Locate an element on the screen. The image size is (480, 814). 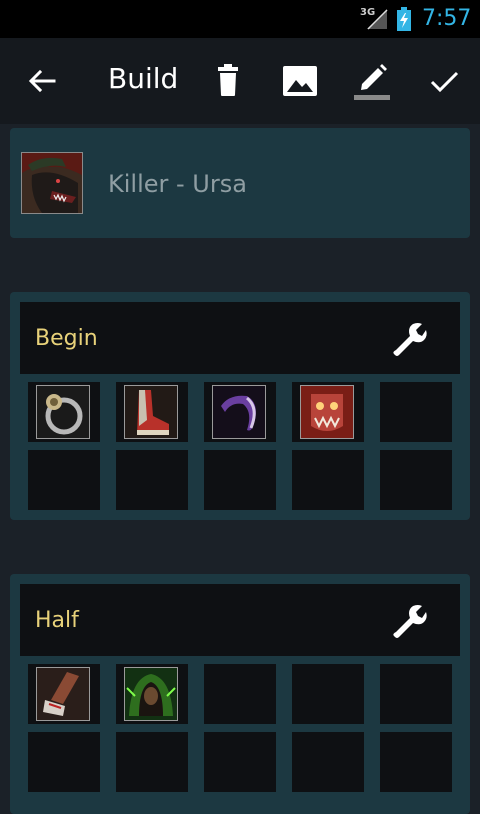
back-arrow-icon is located at coordinates (42, 81).